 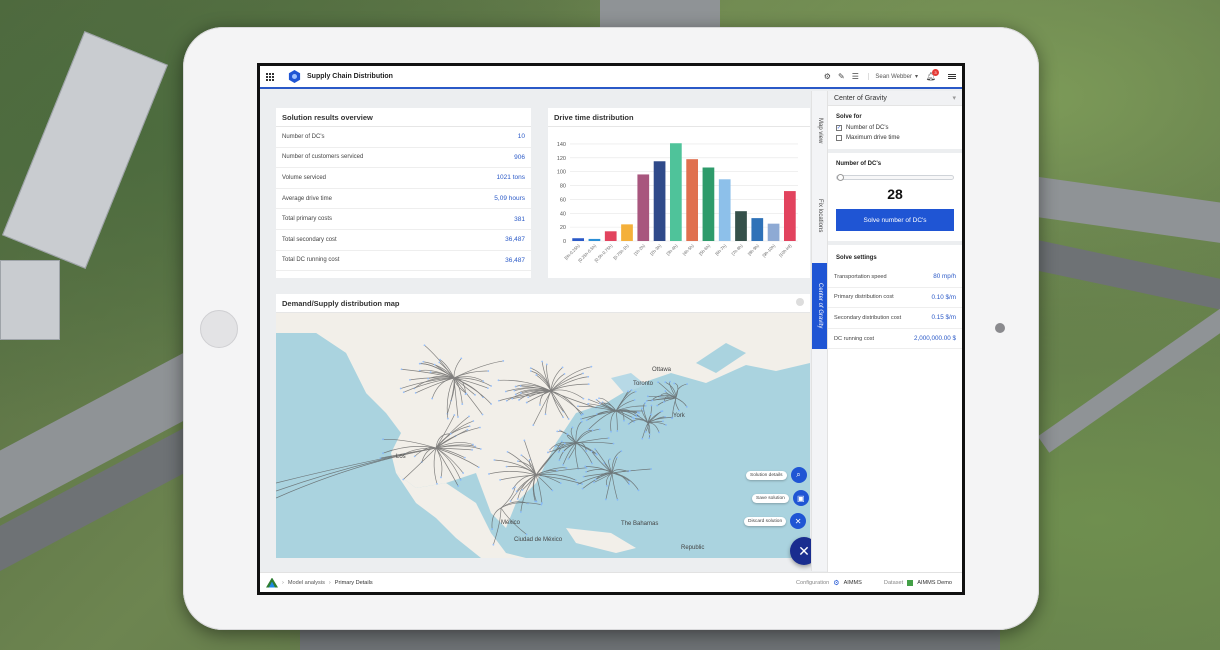 I want to click on x-tick-label: [9h-10h), so click(x=768, y=250).